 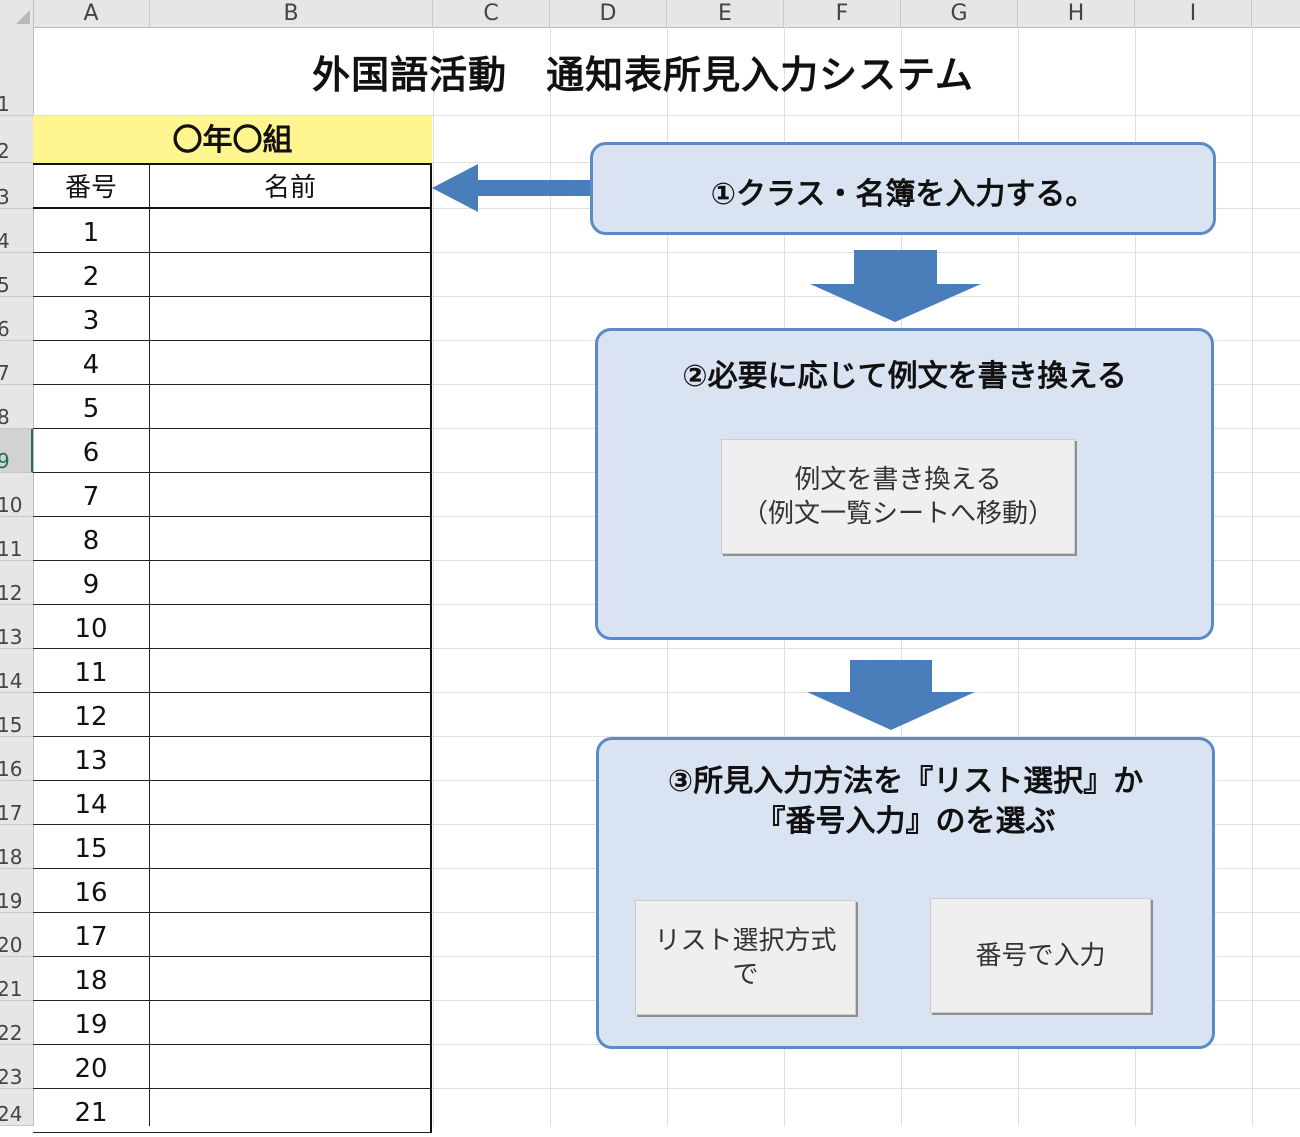 I want to click on row-header: 19, so click(x=16, y=891).